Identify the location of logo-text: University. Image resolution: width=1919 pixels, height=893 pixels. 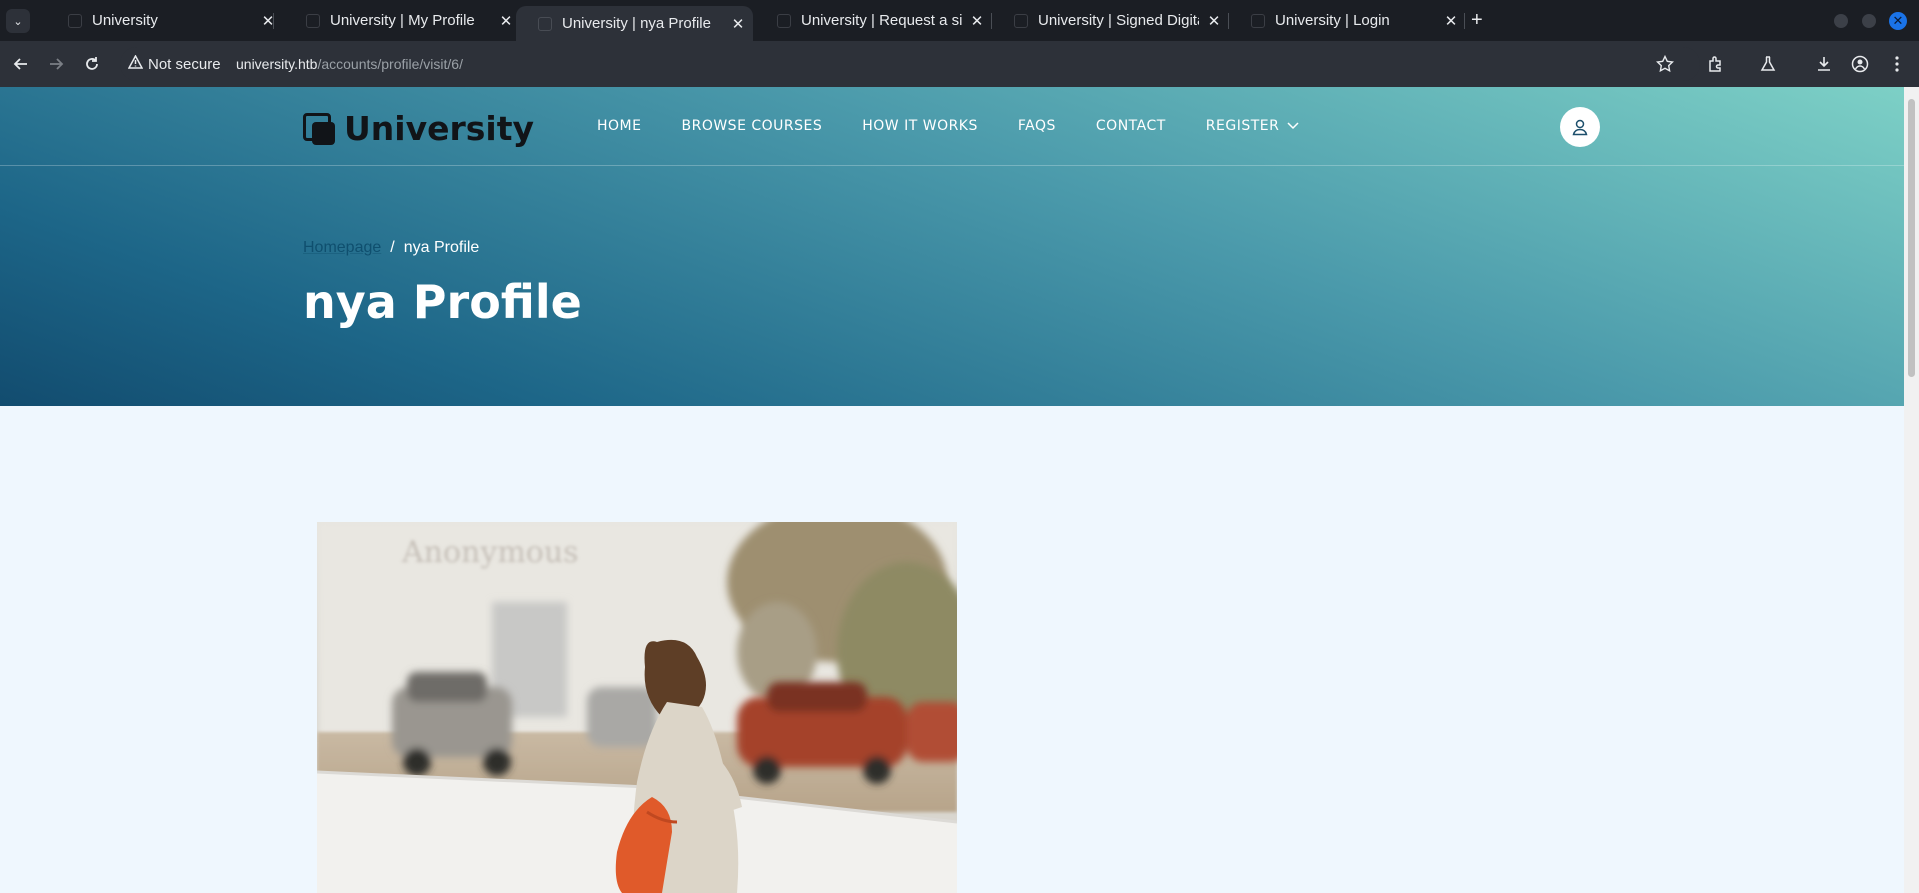
(439, 128).